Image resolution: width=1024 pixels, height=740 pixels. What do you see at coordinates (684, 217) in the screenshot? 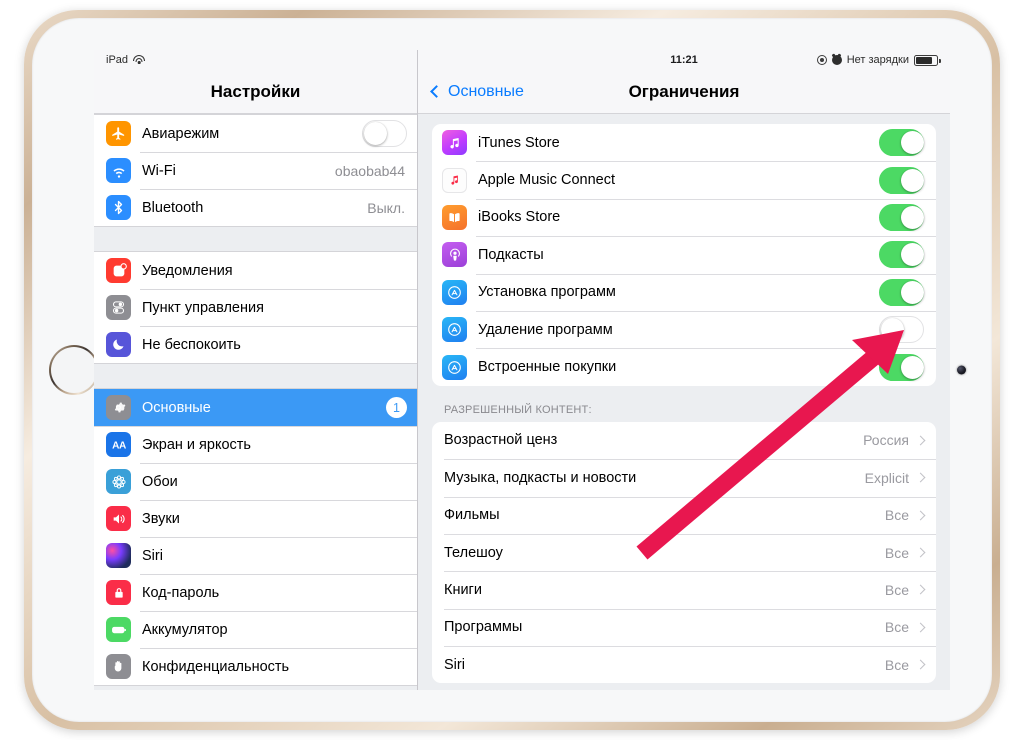
I see `row-ibooks-store: iBooks Store` at bounding box center [684, 217].